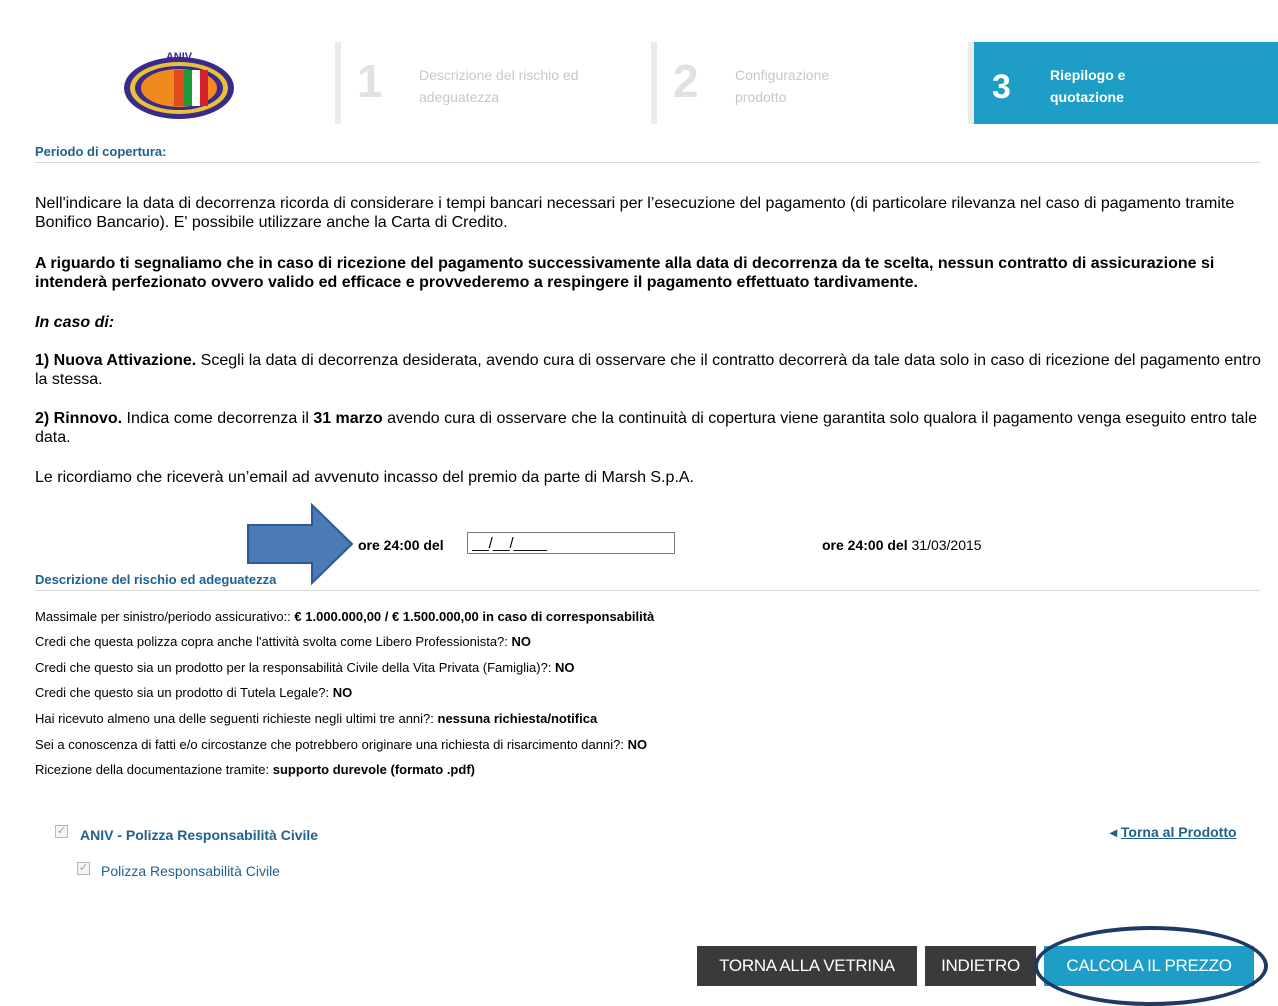 The height and width of the screenshot is (1006, 1278). I want to click on cases-heading: In caso di:, so click(75, 322).